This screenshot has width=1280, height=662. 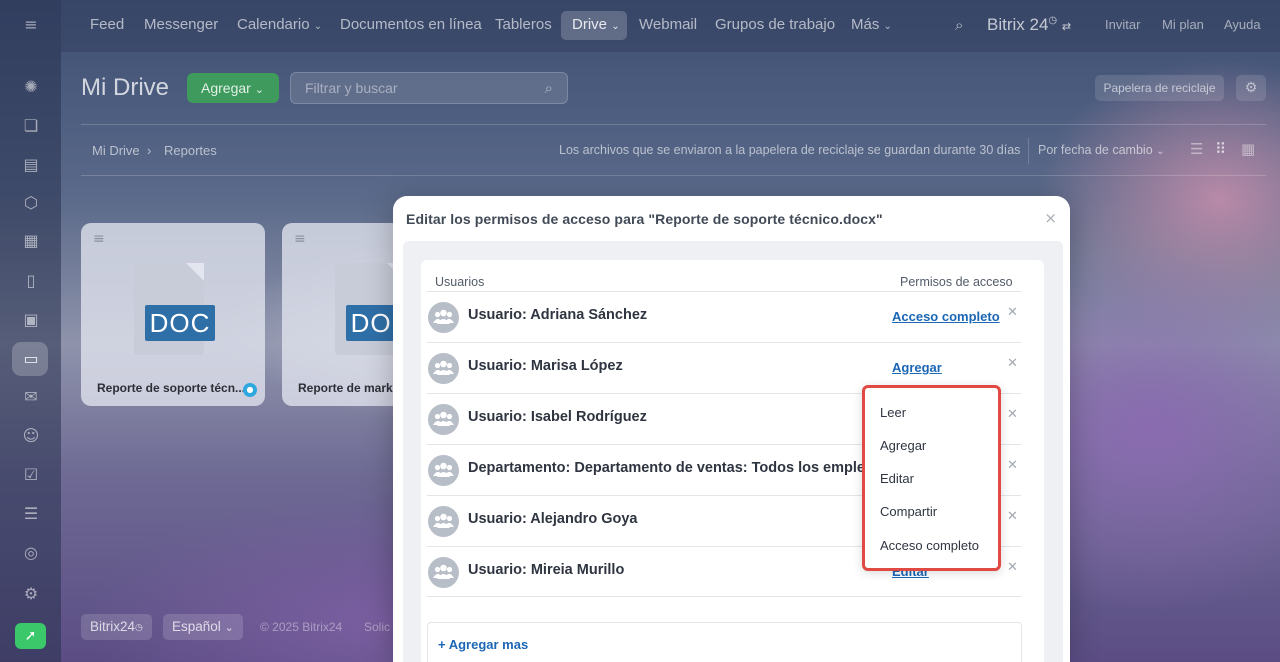 I want to click on option-add: Agregar, so click(x=903, y=445).